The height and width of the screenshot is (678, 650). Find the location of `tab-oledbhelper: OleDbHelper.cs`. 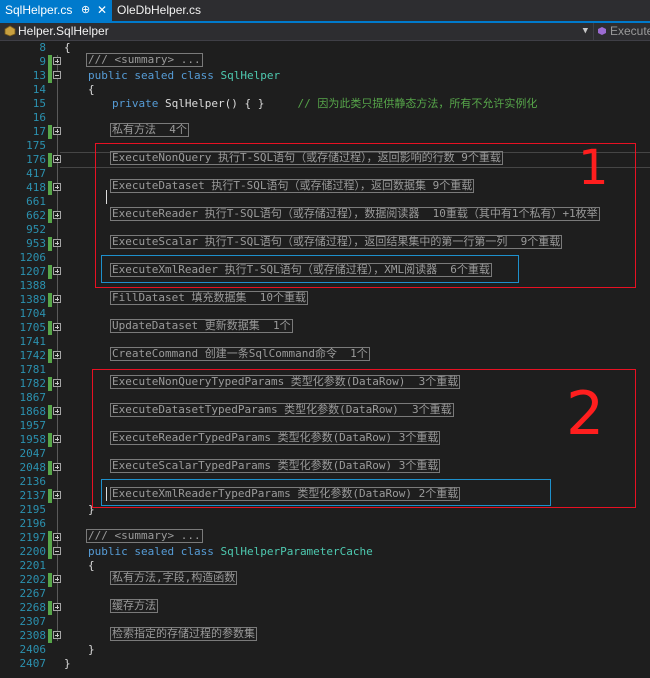

tab-oledbhelper: OleDbHelper.cs is located at coordinates (162, 10).